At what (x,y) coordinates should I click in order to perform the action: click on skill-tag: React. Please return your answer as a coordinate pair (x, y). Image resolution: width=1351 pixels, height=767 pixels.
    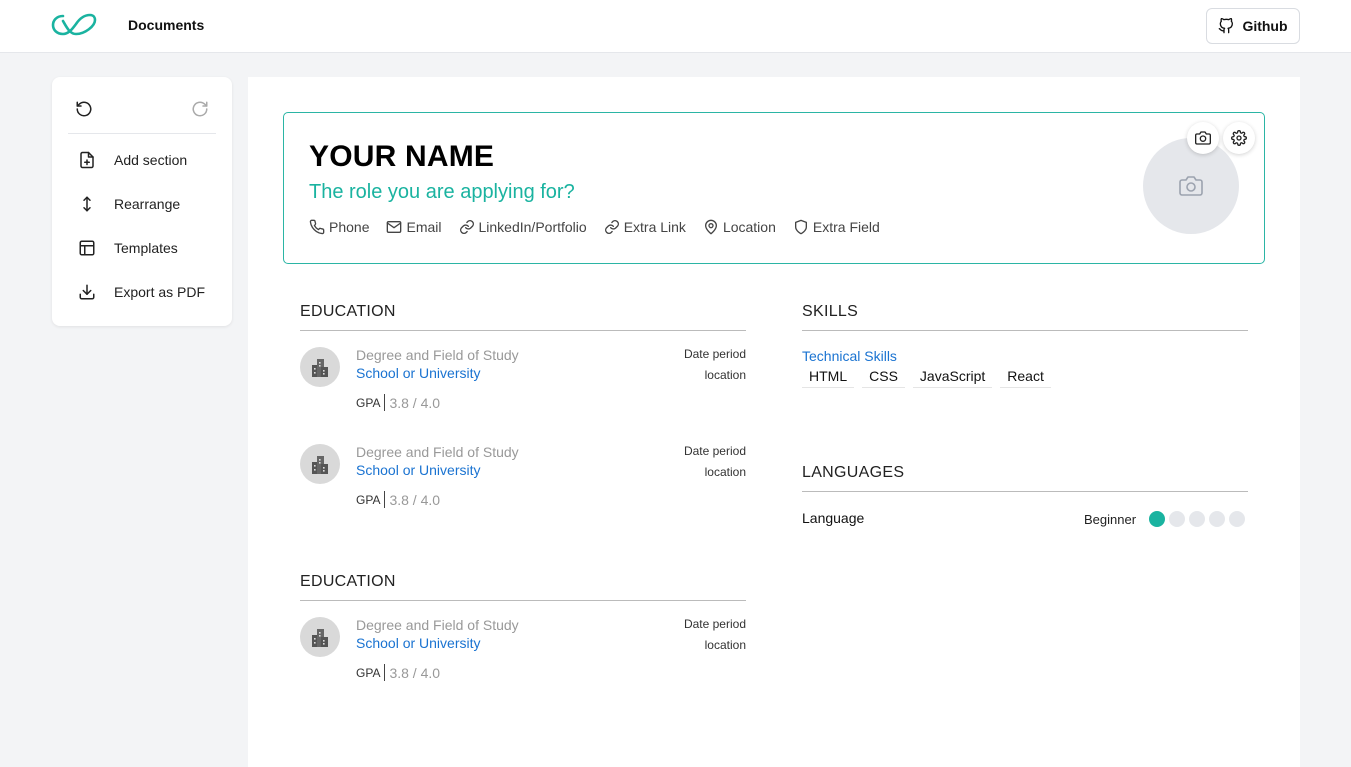
    Looking at the image, I should click on (1025, 377).